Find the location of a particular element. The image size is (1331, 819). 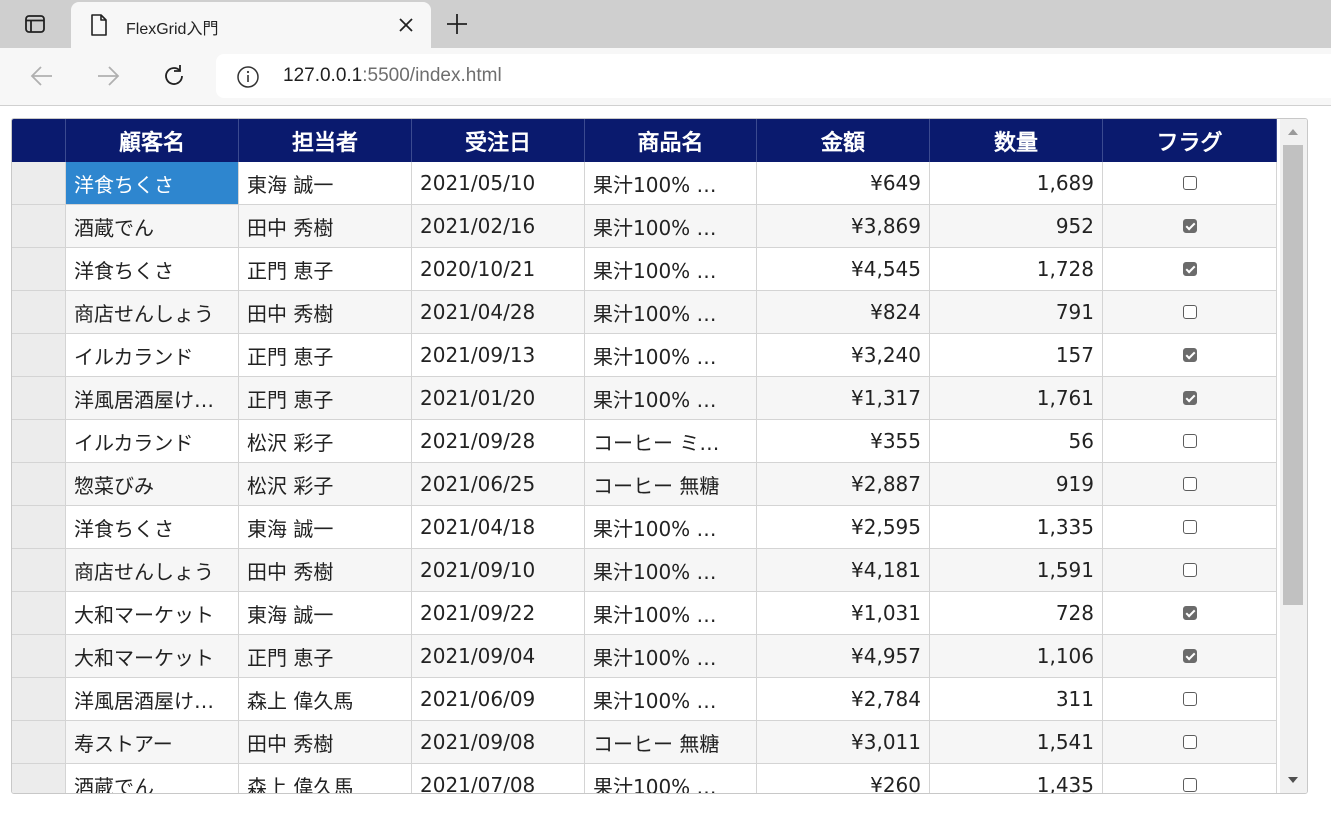

cell-qty: 1,689 is located at coordinates (1016, 183).